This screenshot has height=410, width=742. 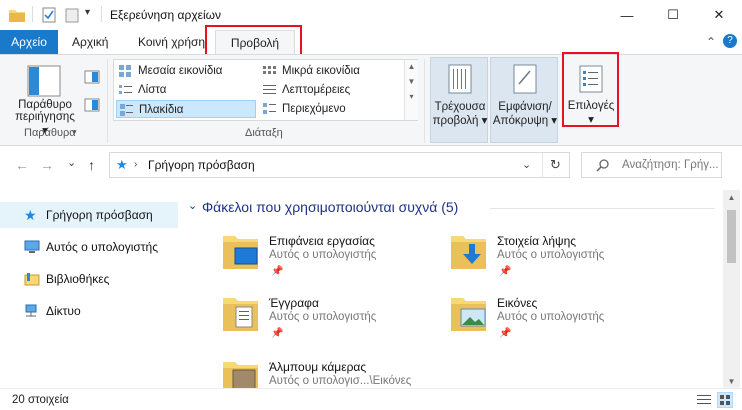 What do you see at coordinates (411, 66) in the screenshot?
I see `gallery-up-icon: ▲` at bounding box center [411, 66].